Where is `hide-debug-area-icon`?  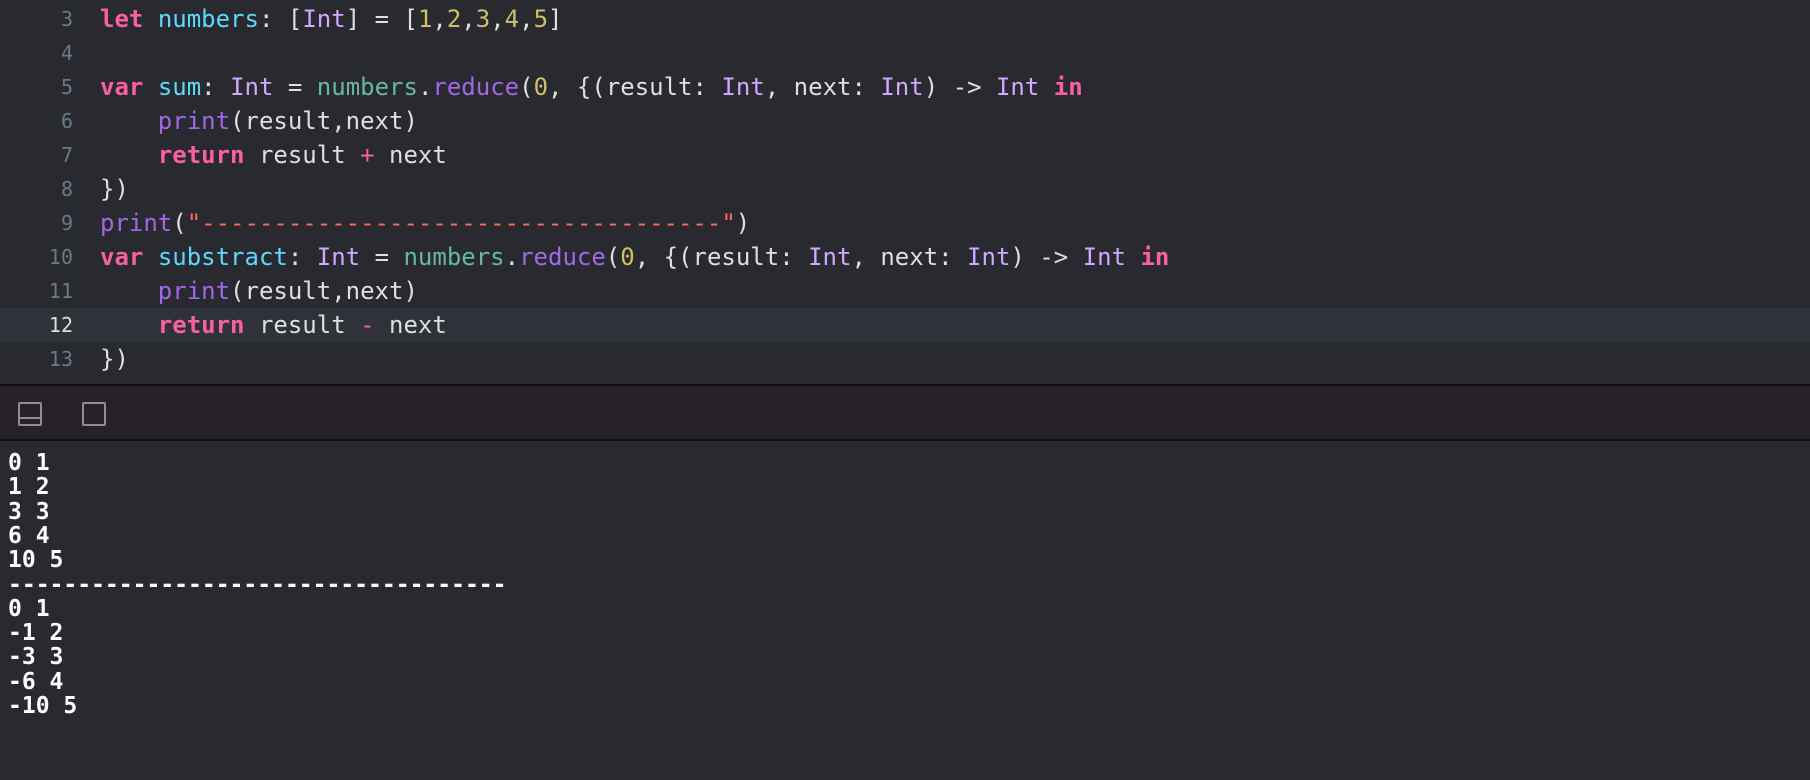
hide-debug-area-icon is located at coordinates (30, 414).